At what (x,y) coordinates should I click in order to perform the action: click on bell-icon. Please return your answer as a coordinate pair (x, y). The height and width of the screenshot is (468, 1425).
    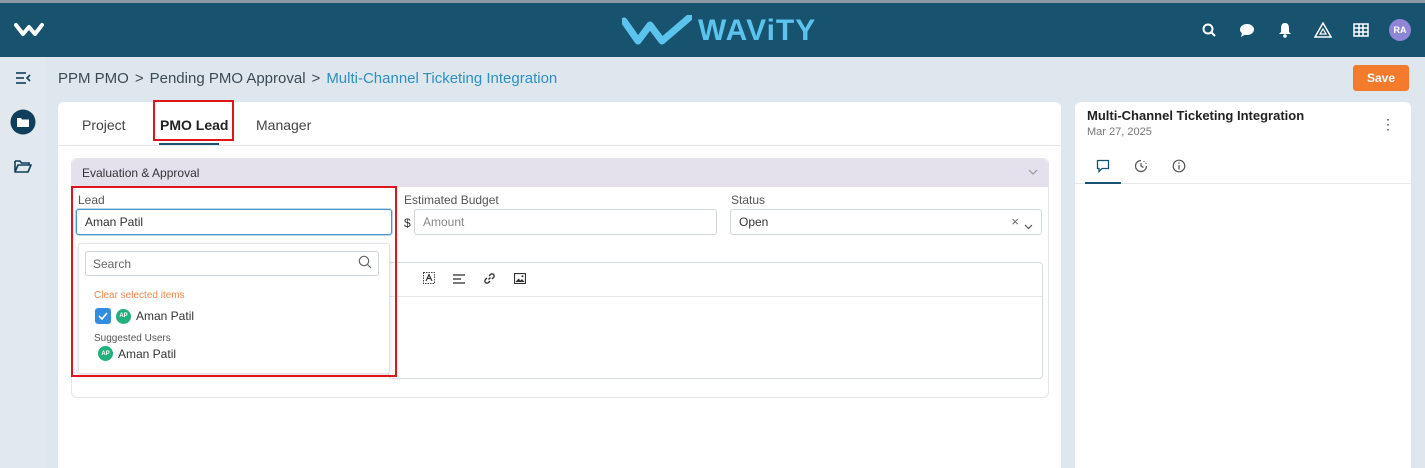
    Looking at the image, I should click on (1285, 30).